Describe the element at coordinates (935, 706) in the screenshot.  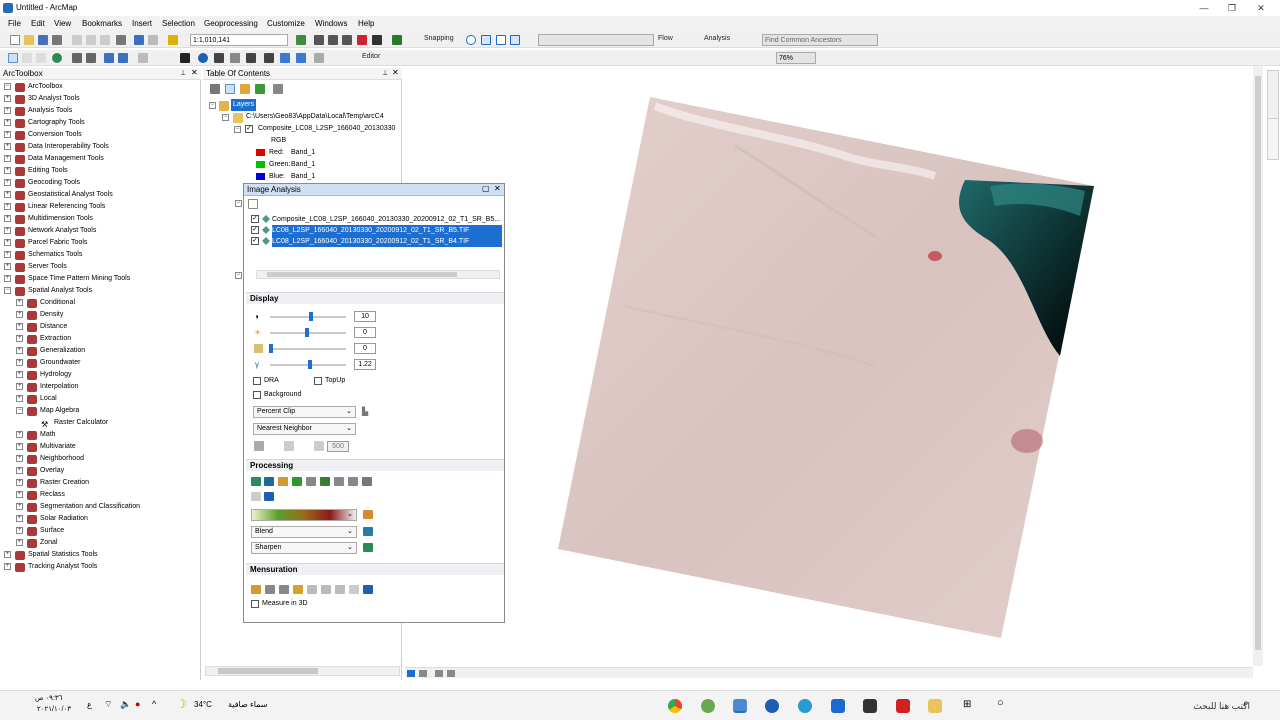
I see `file-explorer-icon` at that location.